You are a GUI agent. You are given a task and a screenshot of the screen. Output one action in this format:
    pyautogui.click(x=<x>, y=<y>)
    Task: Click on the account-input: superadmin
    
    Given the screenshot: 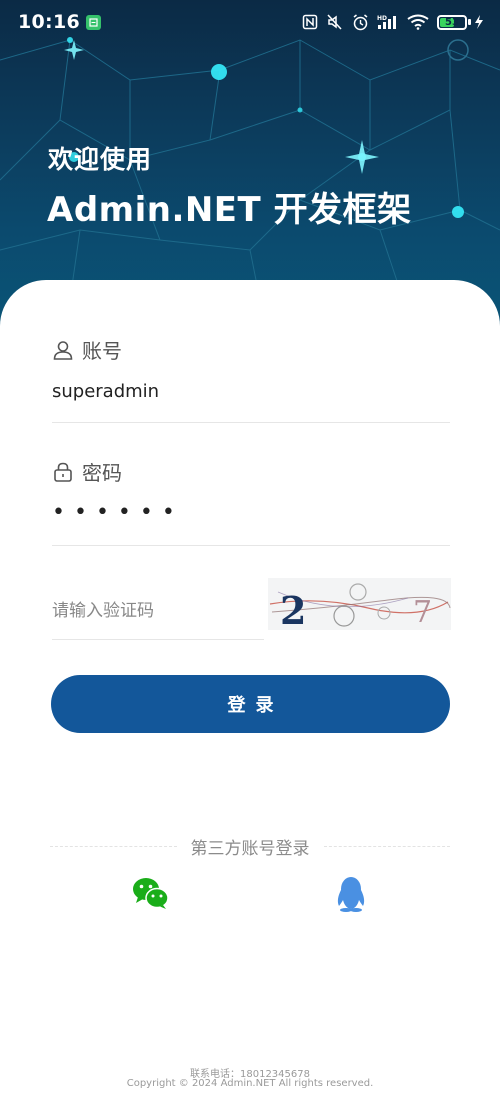 What is the action you would take?
    pyautogui.click(x=105, y=391)
    